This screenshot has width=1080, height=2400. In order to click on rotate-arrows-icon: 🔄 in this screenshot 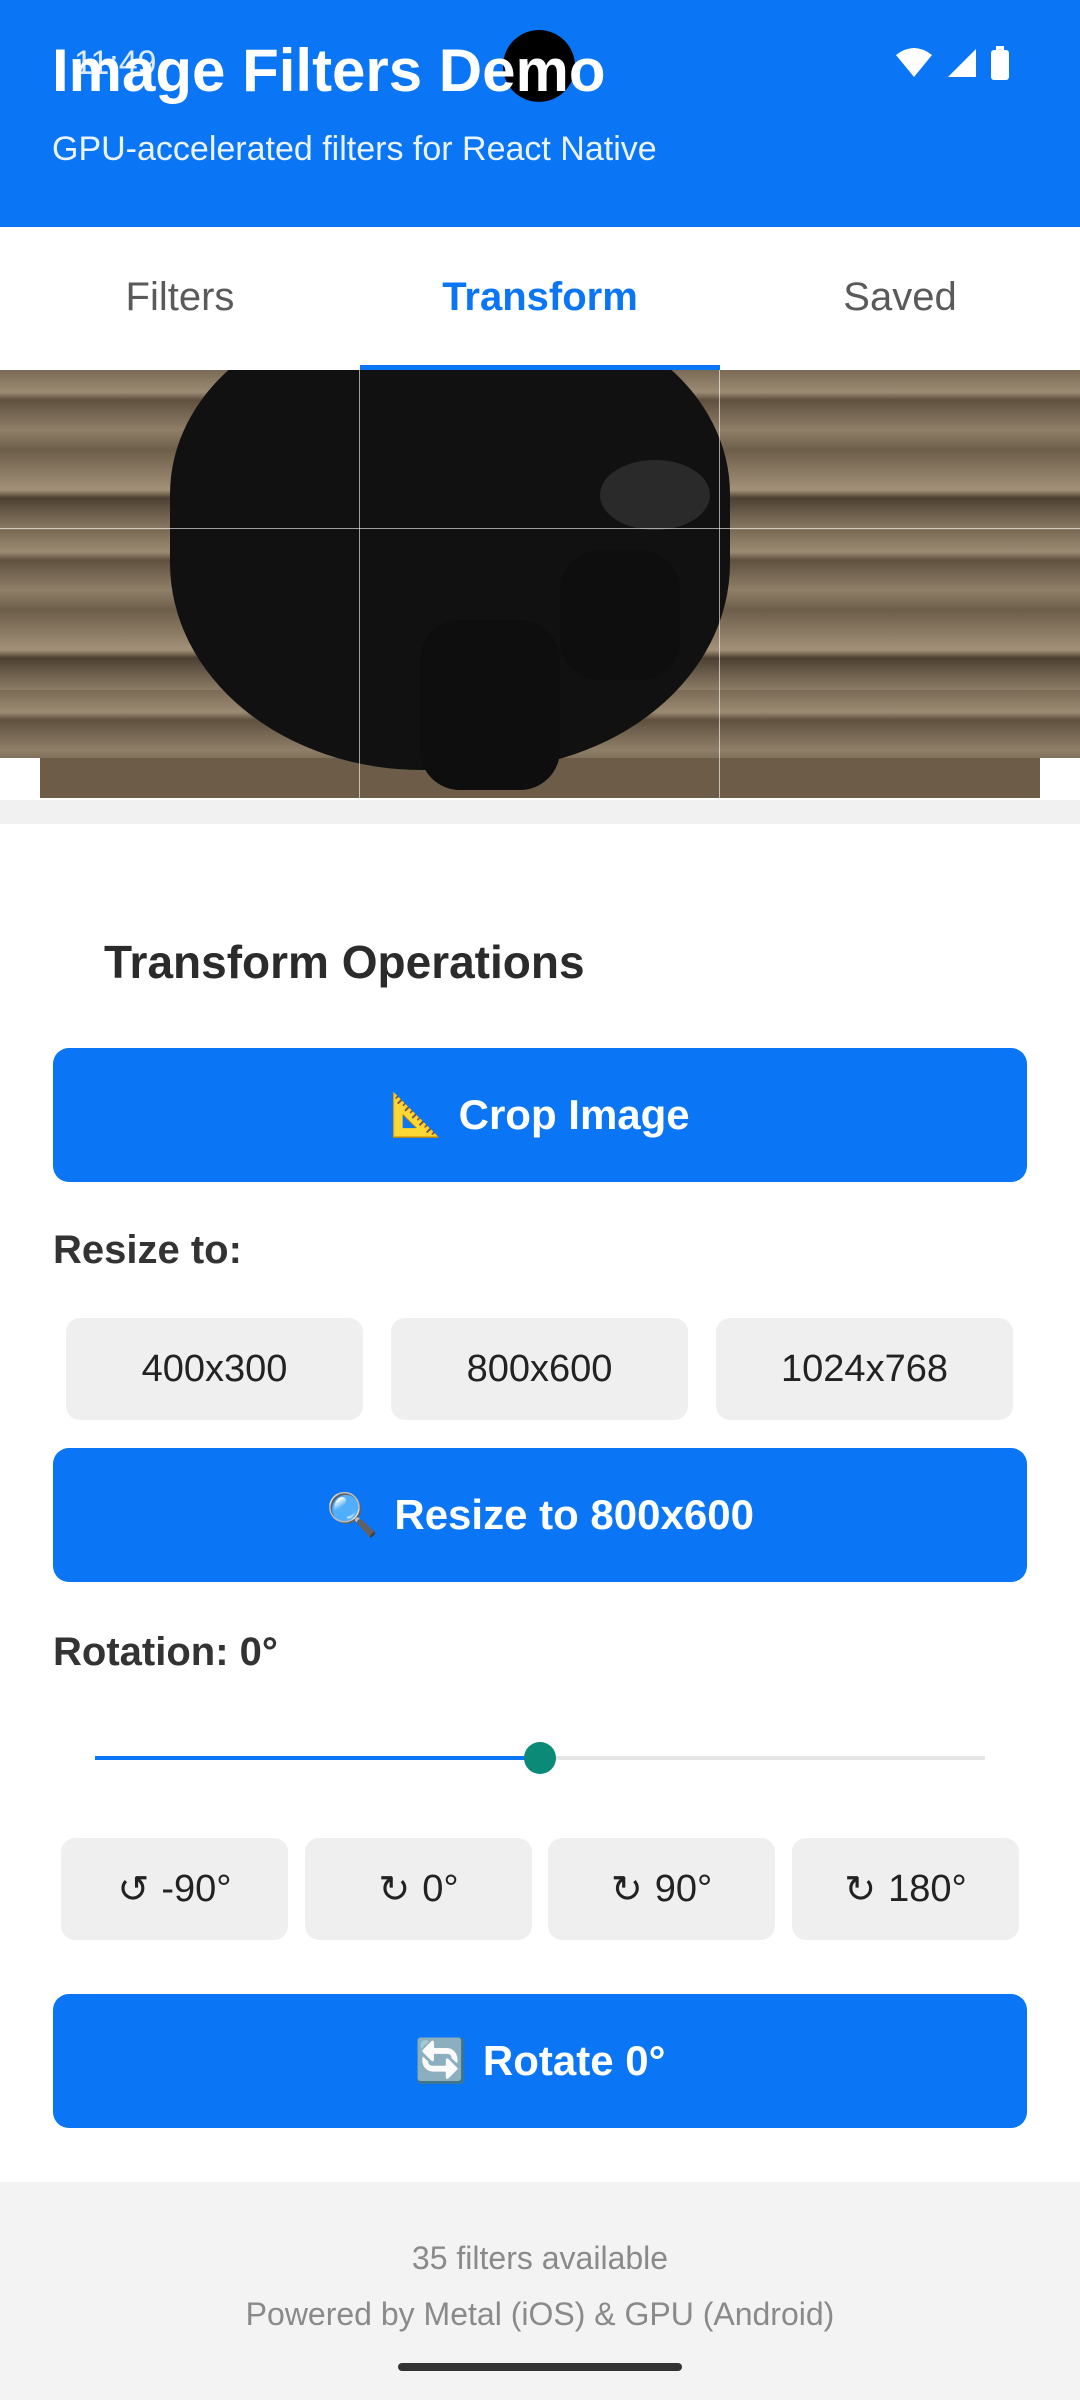, I will do `click(440, 2060)`.